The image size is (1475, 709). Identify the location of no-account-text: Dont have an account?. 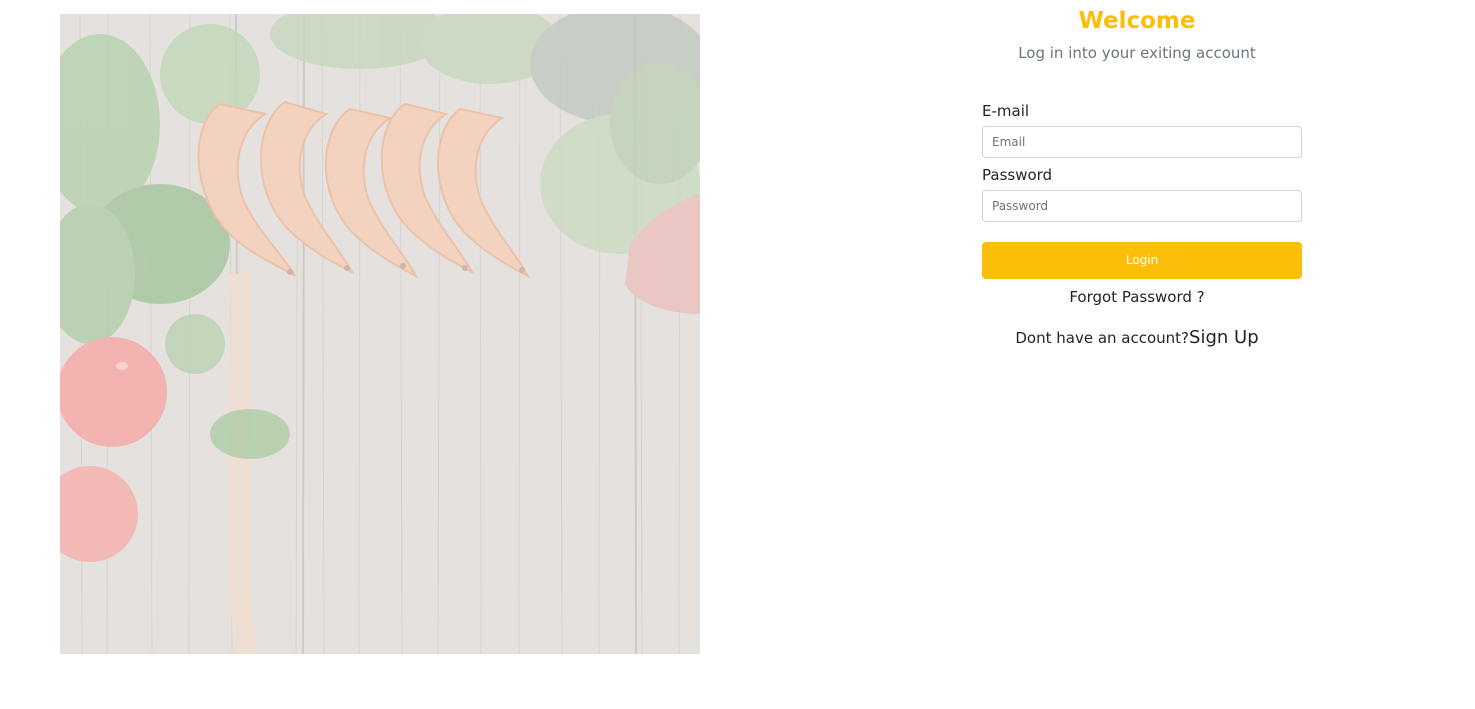
(1102, 338).